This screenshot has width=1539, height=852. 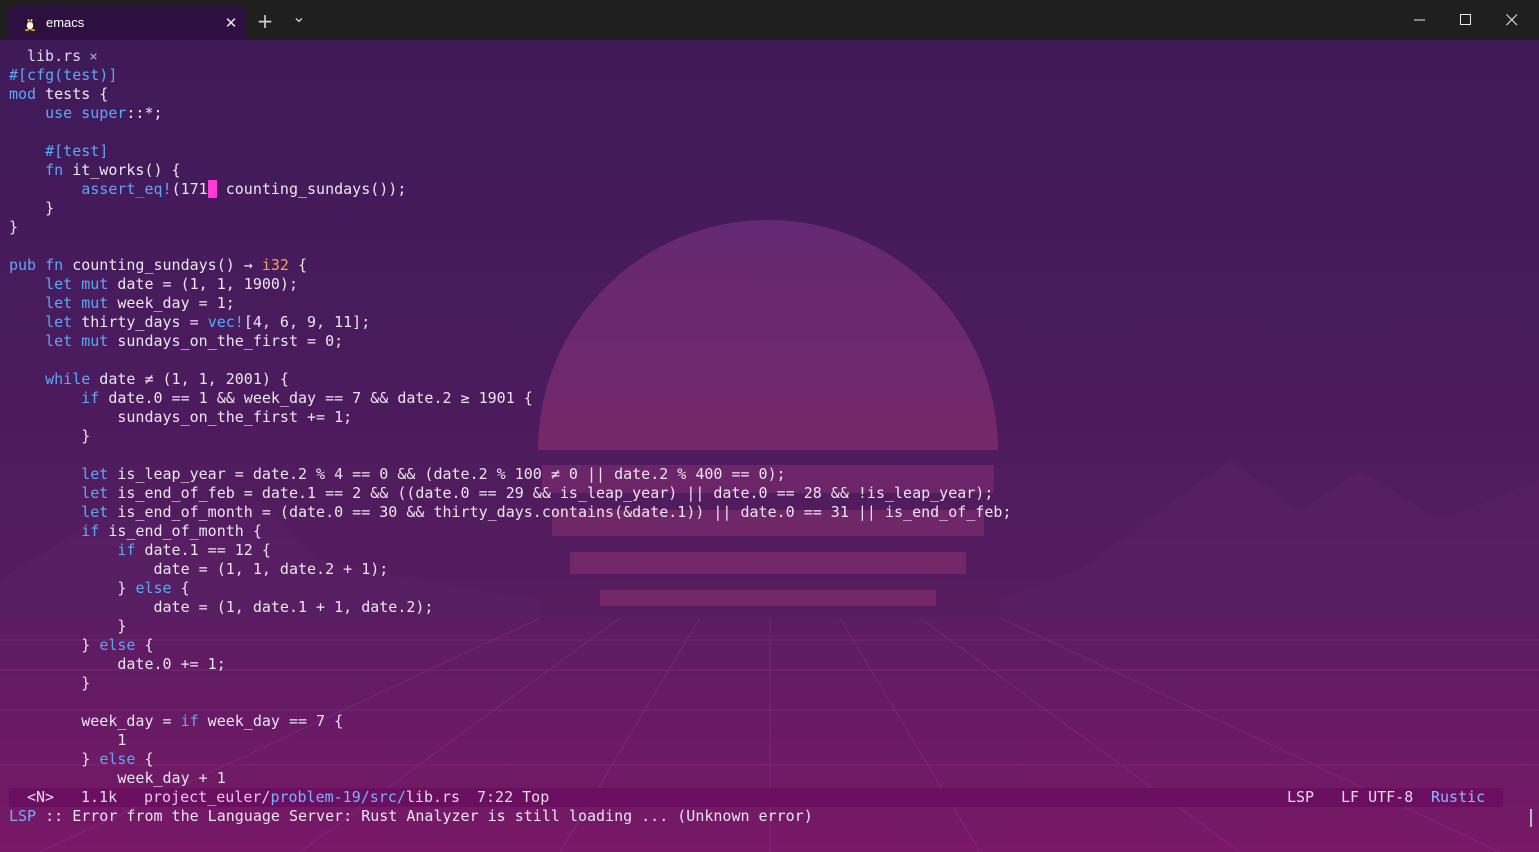 I want to click on lsp-indicator: LSP, so click(x=1300, y=797).